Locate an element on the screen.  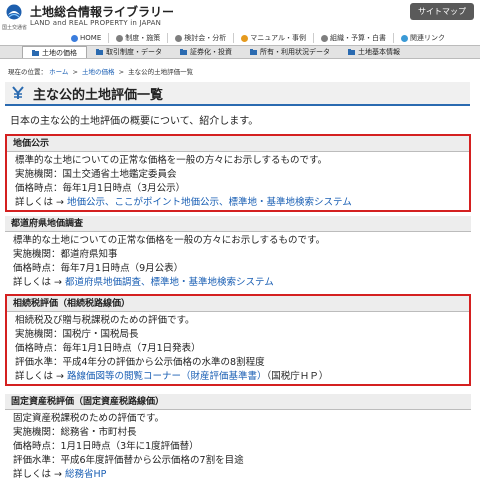
yen-icon is located at coordinates (18, 92).